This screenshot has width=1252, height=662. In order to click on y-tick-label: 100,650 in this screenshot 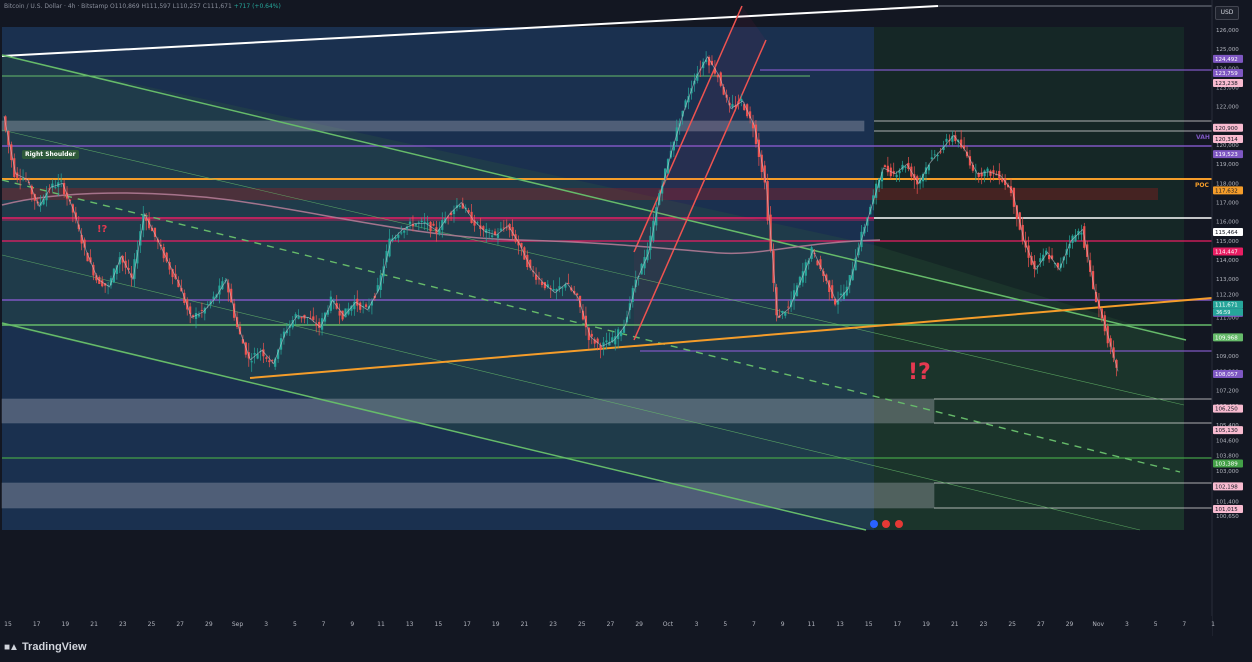, I will do `click(1227, 517)`.